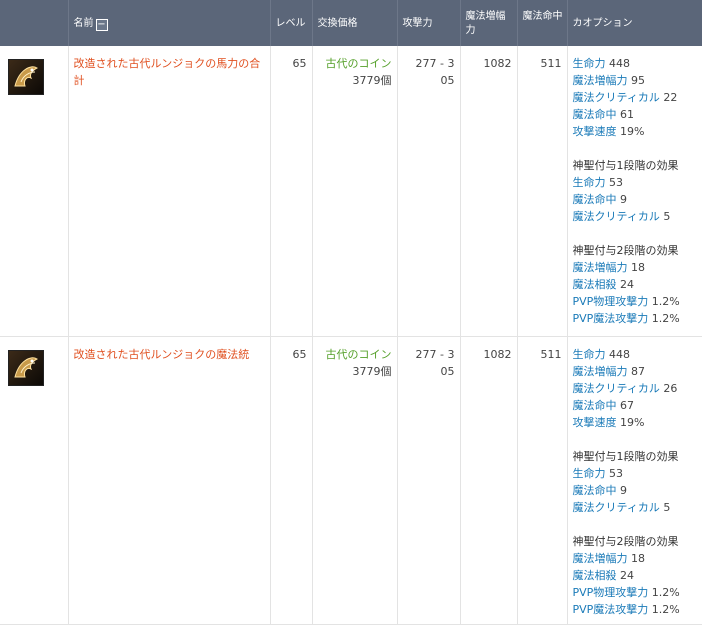  What do you see at coordinates (488, 23) in the screenshot?
I see `header-magic-amp: 魔法増幅力` at bounding box center [488, 23].